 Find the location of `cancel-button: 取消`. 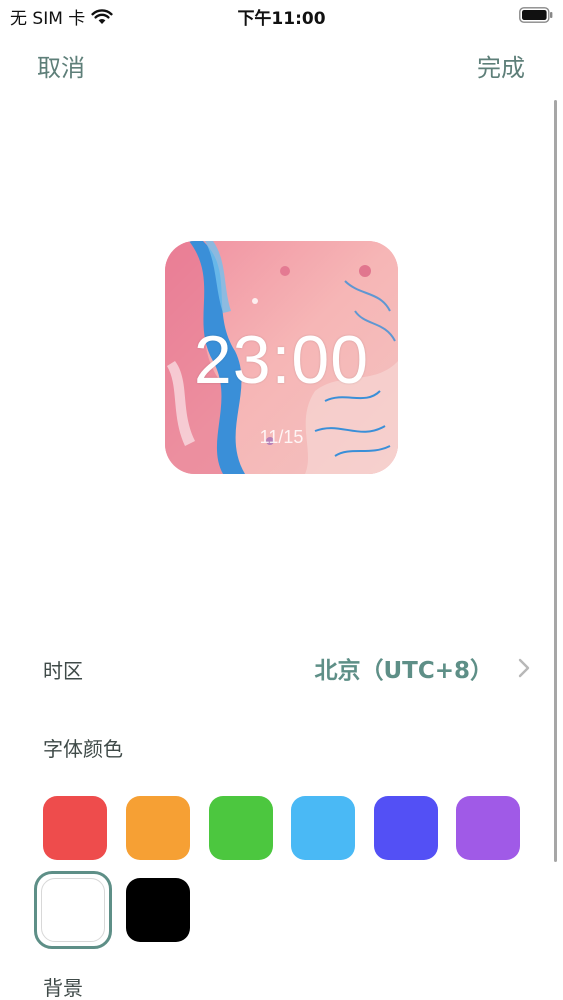

cancel-button: 取消 is located at coordinates (61, 65).